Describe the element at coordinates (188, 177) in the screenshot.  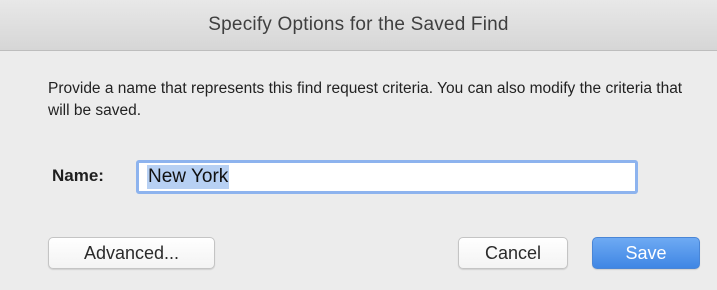
I see `name-input-selected-text: New York` at that location.